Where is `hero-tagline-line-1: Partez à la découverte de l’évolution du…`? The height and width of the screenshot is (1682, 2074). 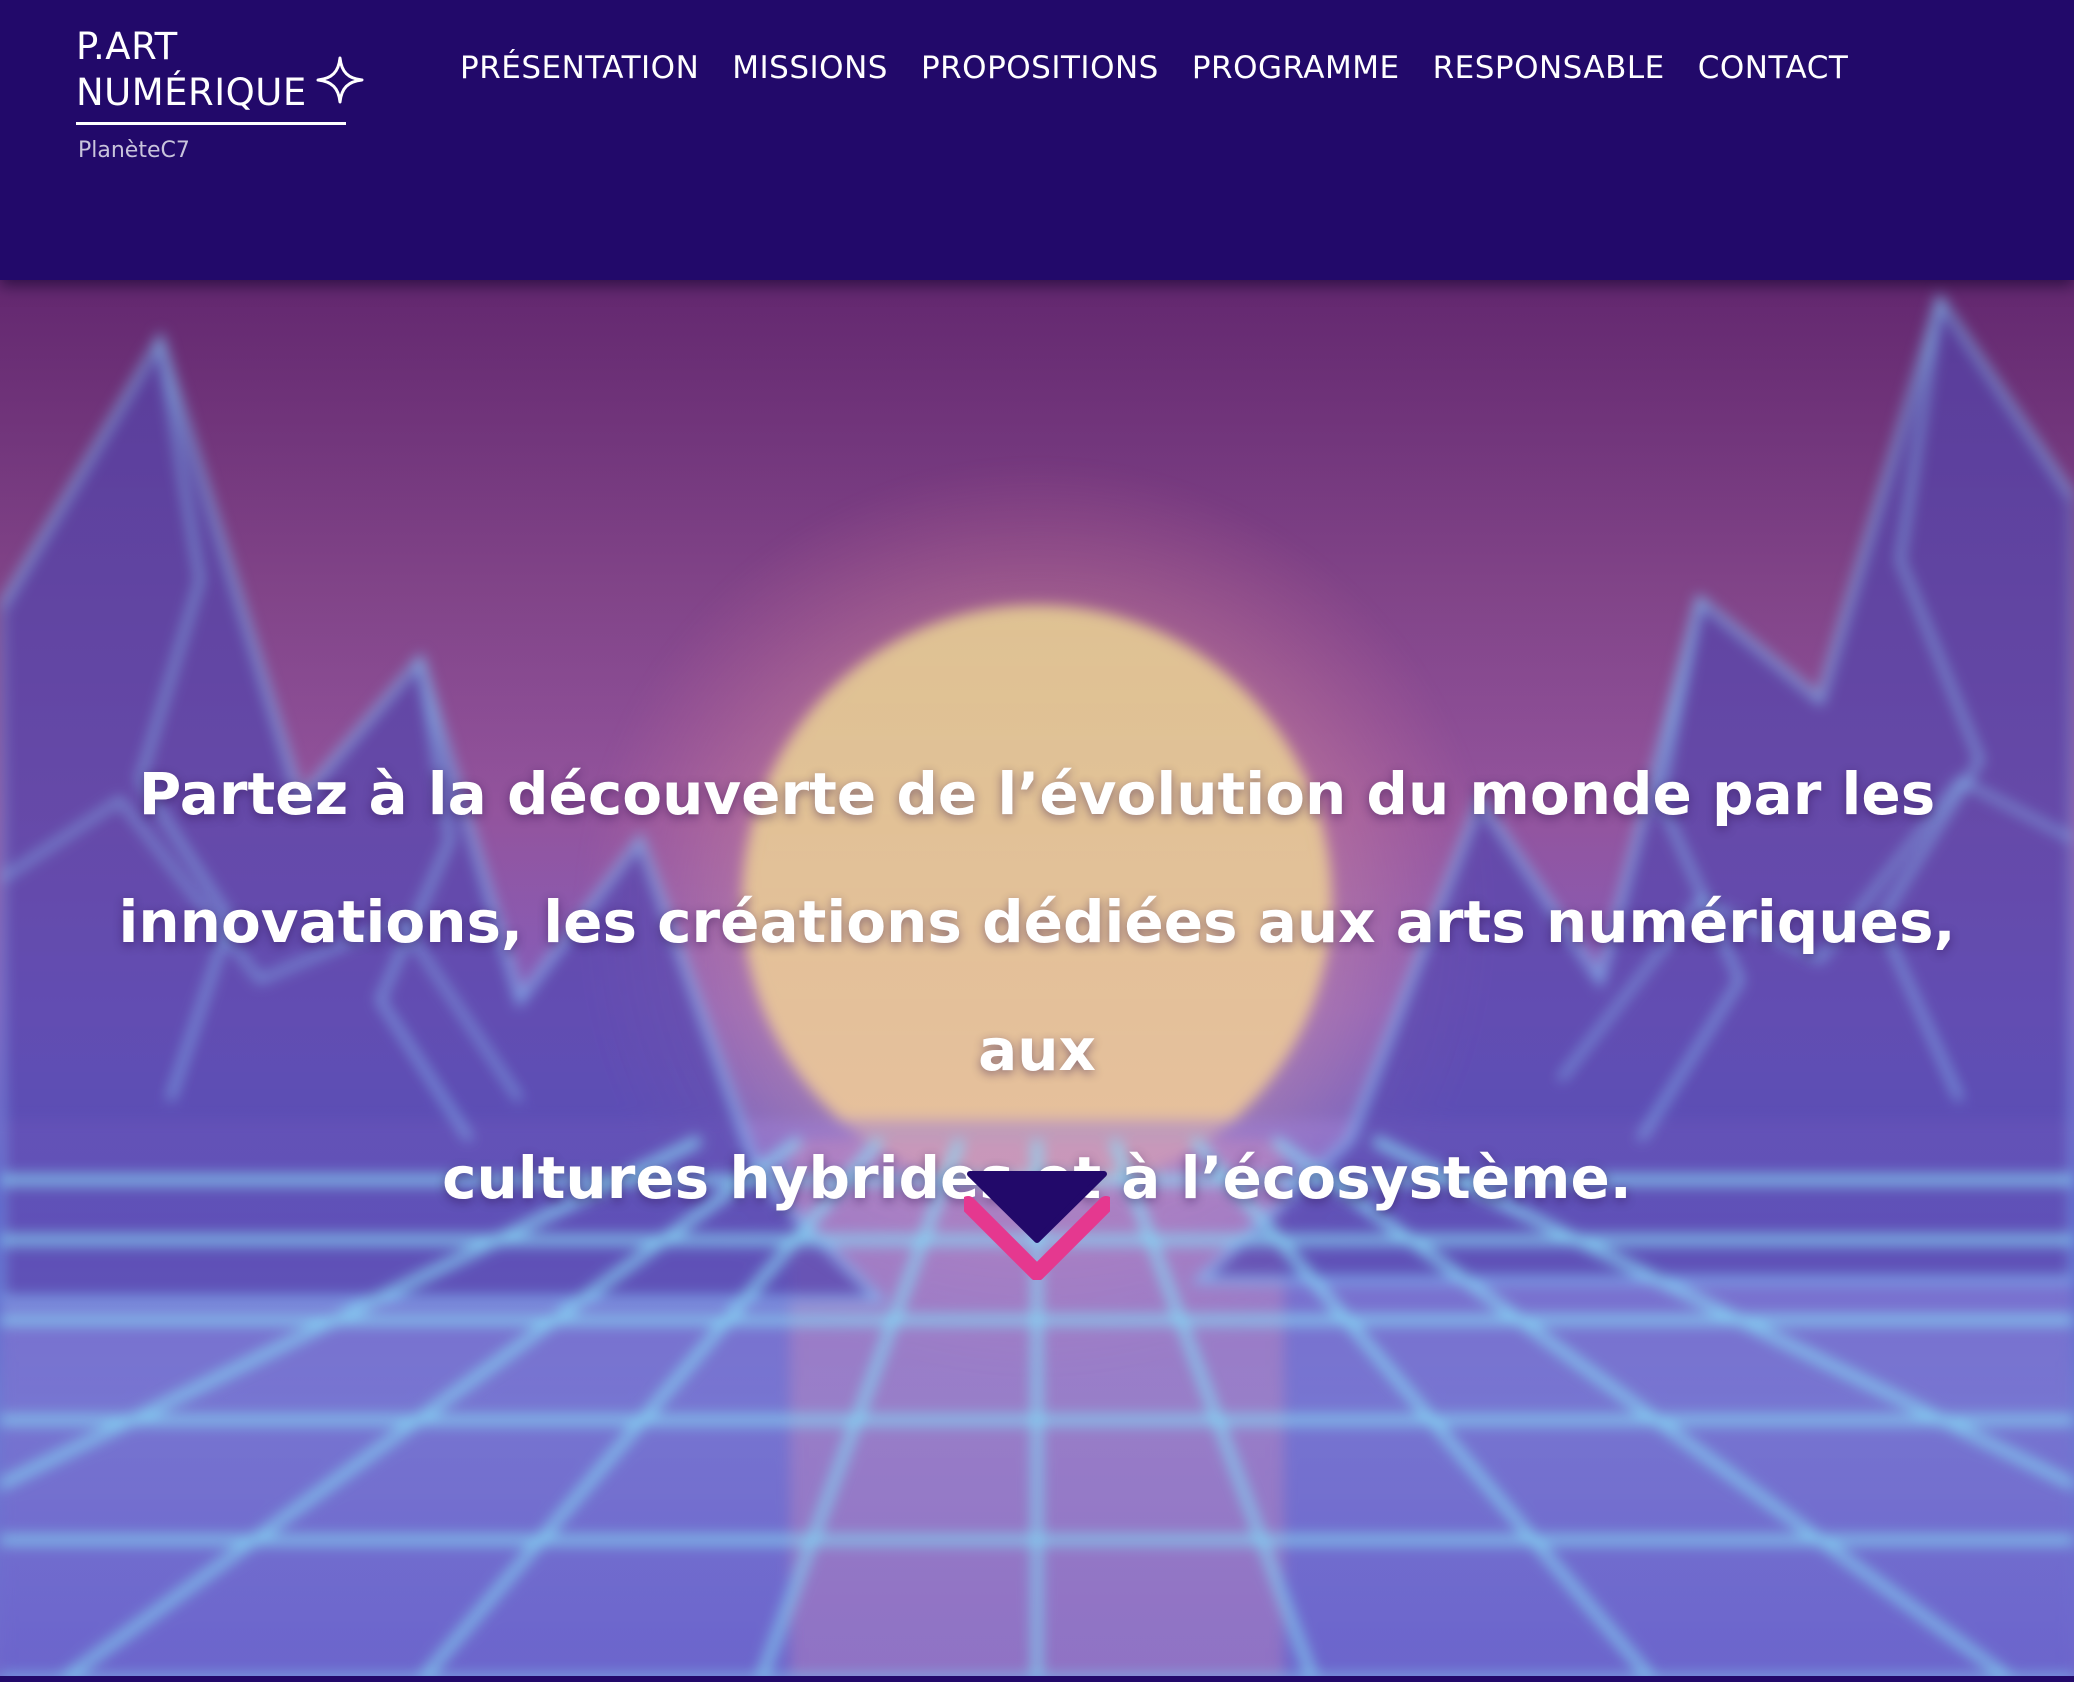
hero-tagline-line-1: Partez à la découverte de l’évolution du… is located at coordinates (1037, 794).